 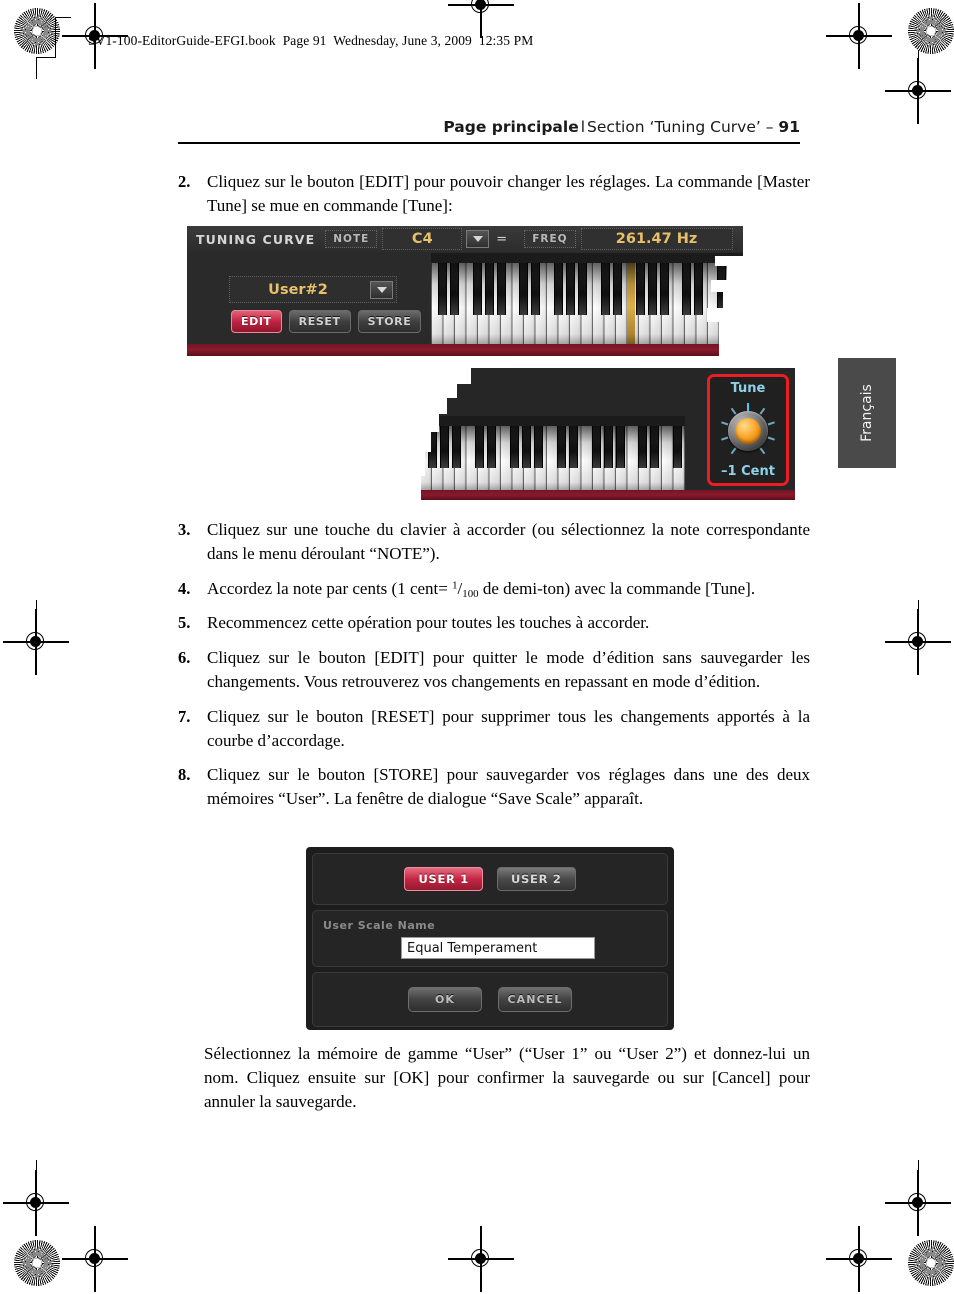 What do you see at coordinates (36, 628) in the screenshot?
I see `trim-line-left-edge` at bounding box center [36, 628].